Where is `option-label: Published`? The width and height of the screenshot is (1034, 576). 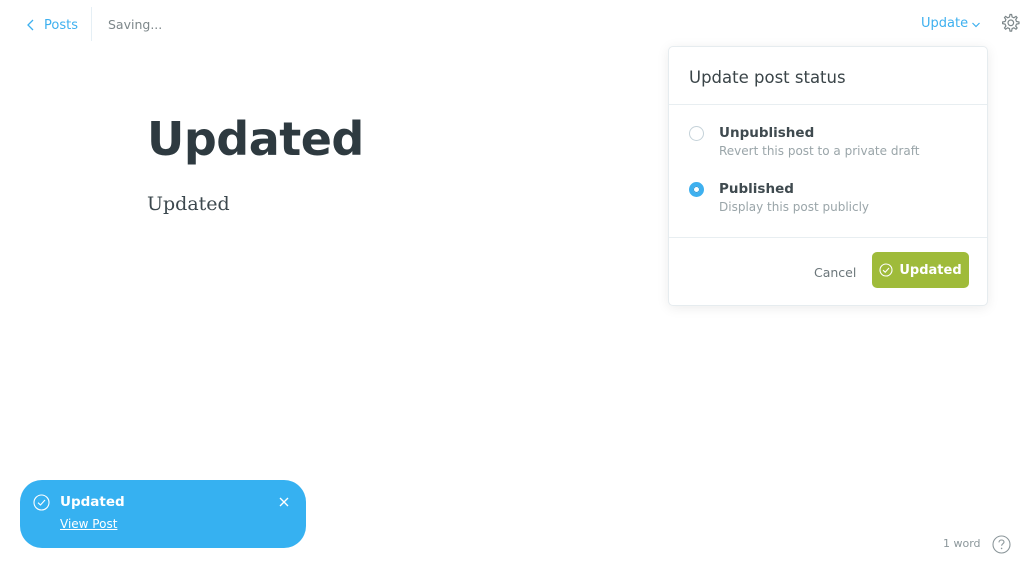
option-label: Published is located at coordinates (756, 189).